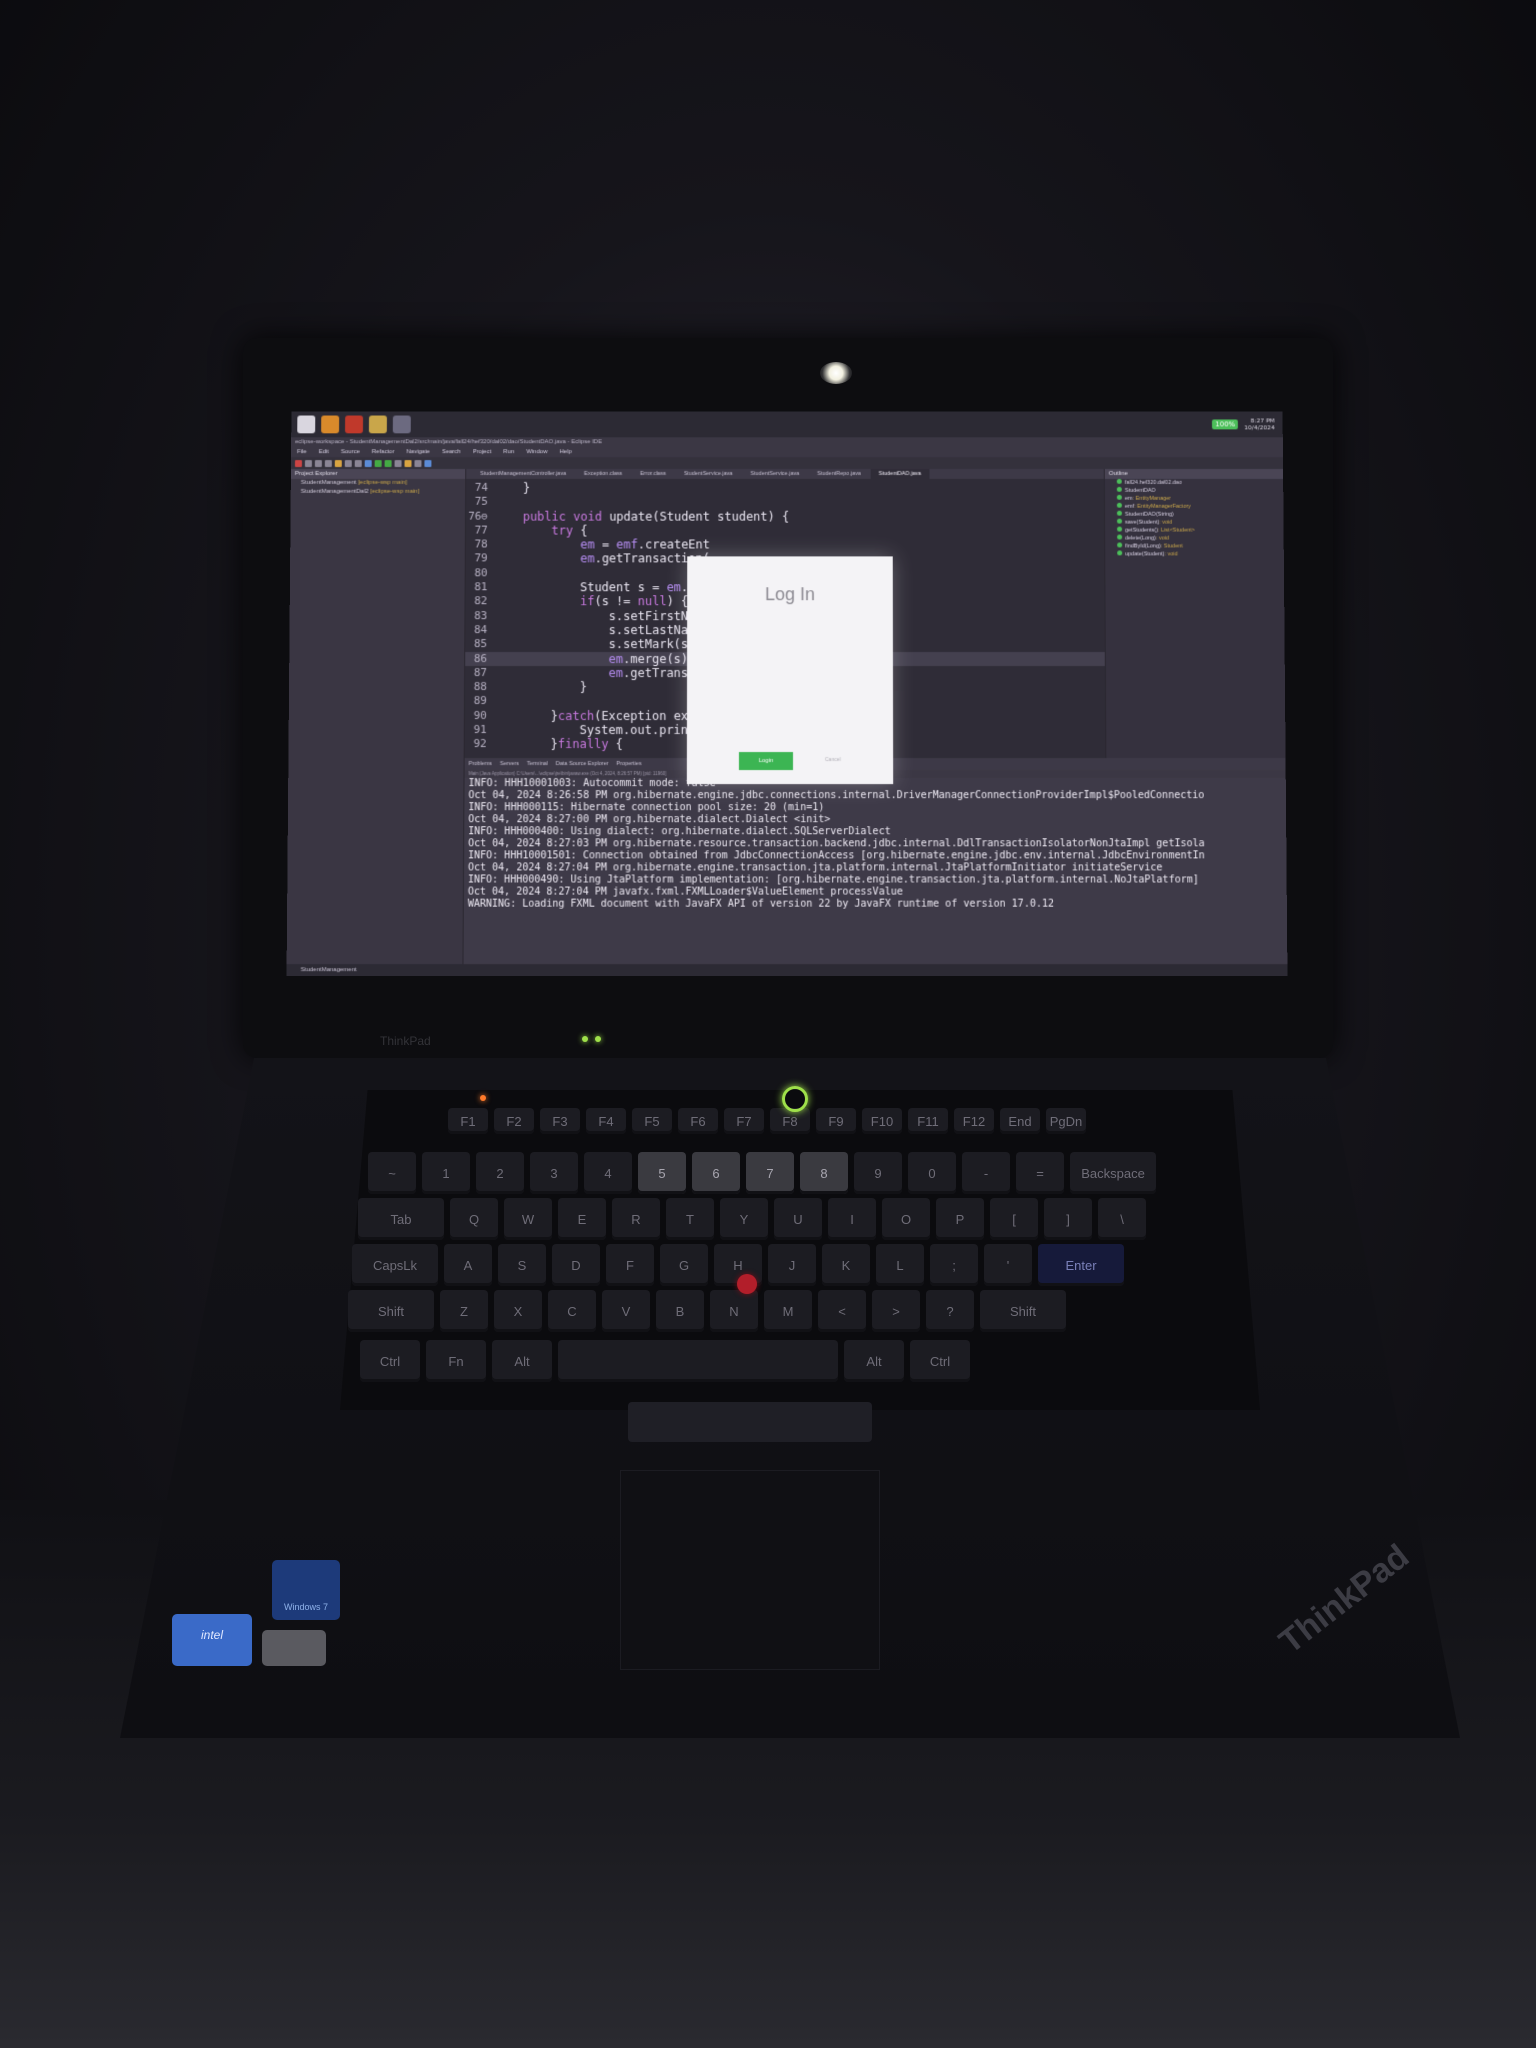 Image resolution: width=1536 pixels, height=2048 pixels. Describe the element at coordinates (874, 1361) in the screenshot. I see `key: Alt` at that location.